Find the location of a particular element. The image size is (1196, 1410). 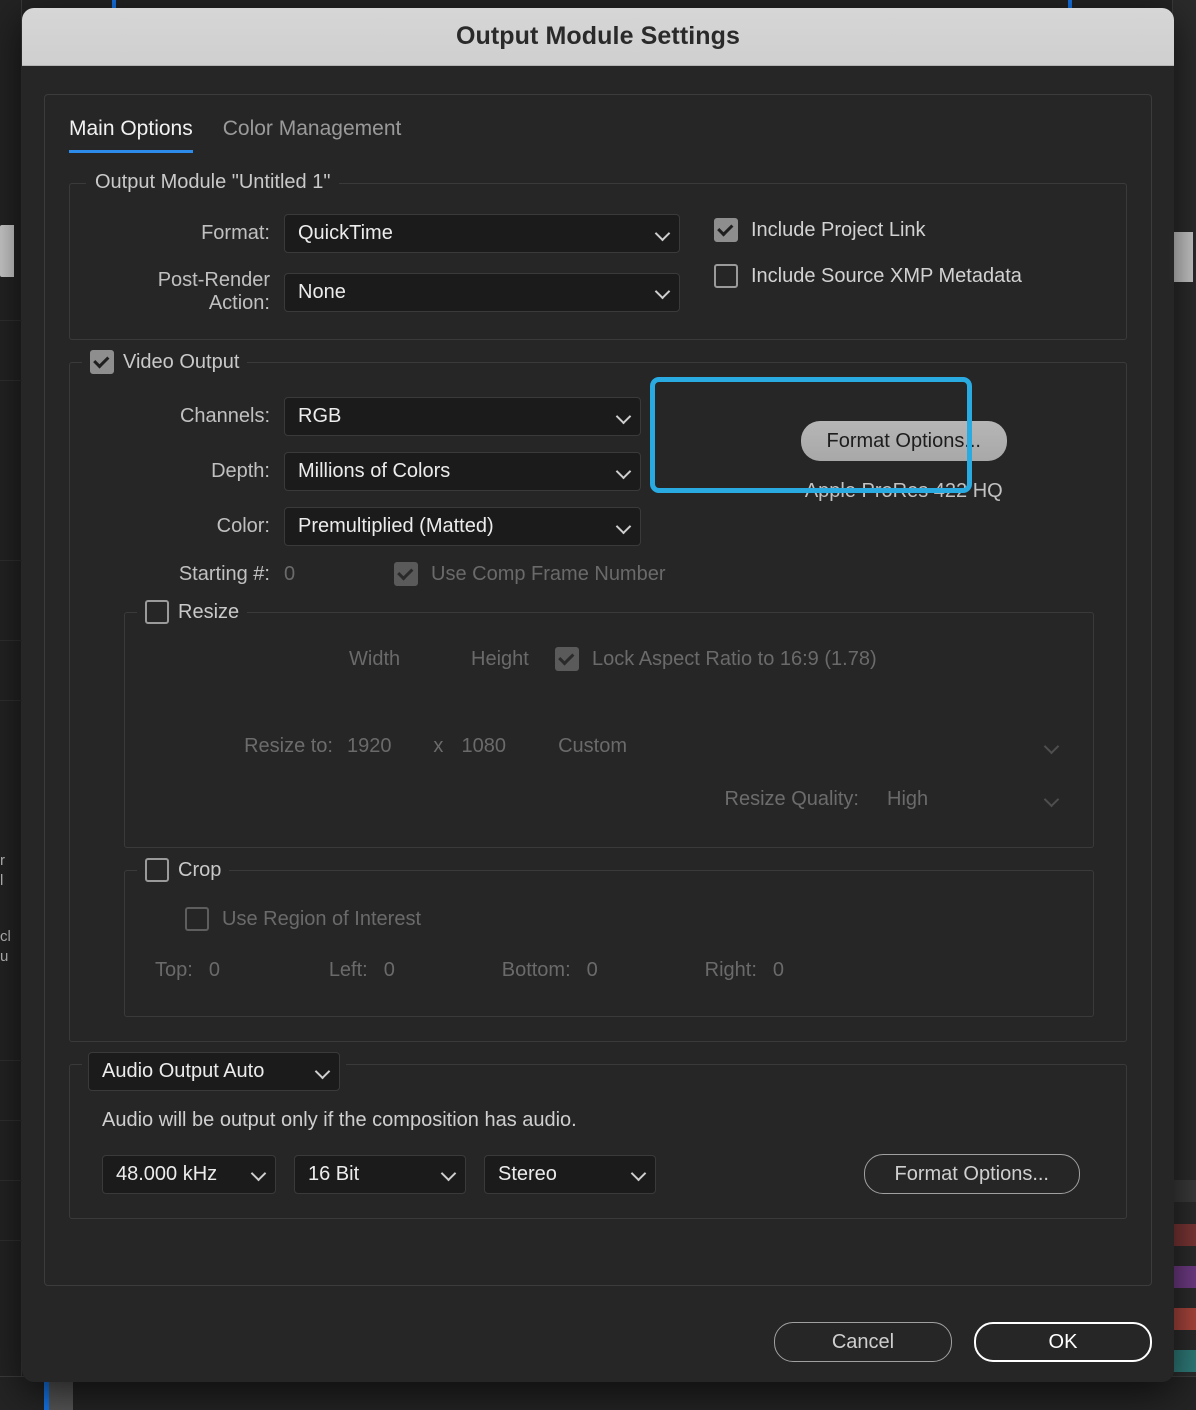

cancel-button: Cancel is located at coordinates (863, 1342).